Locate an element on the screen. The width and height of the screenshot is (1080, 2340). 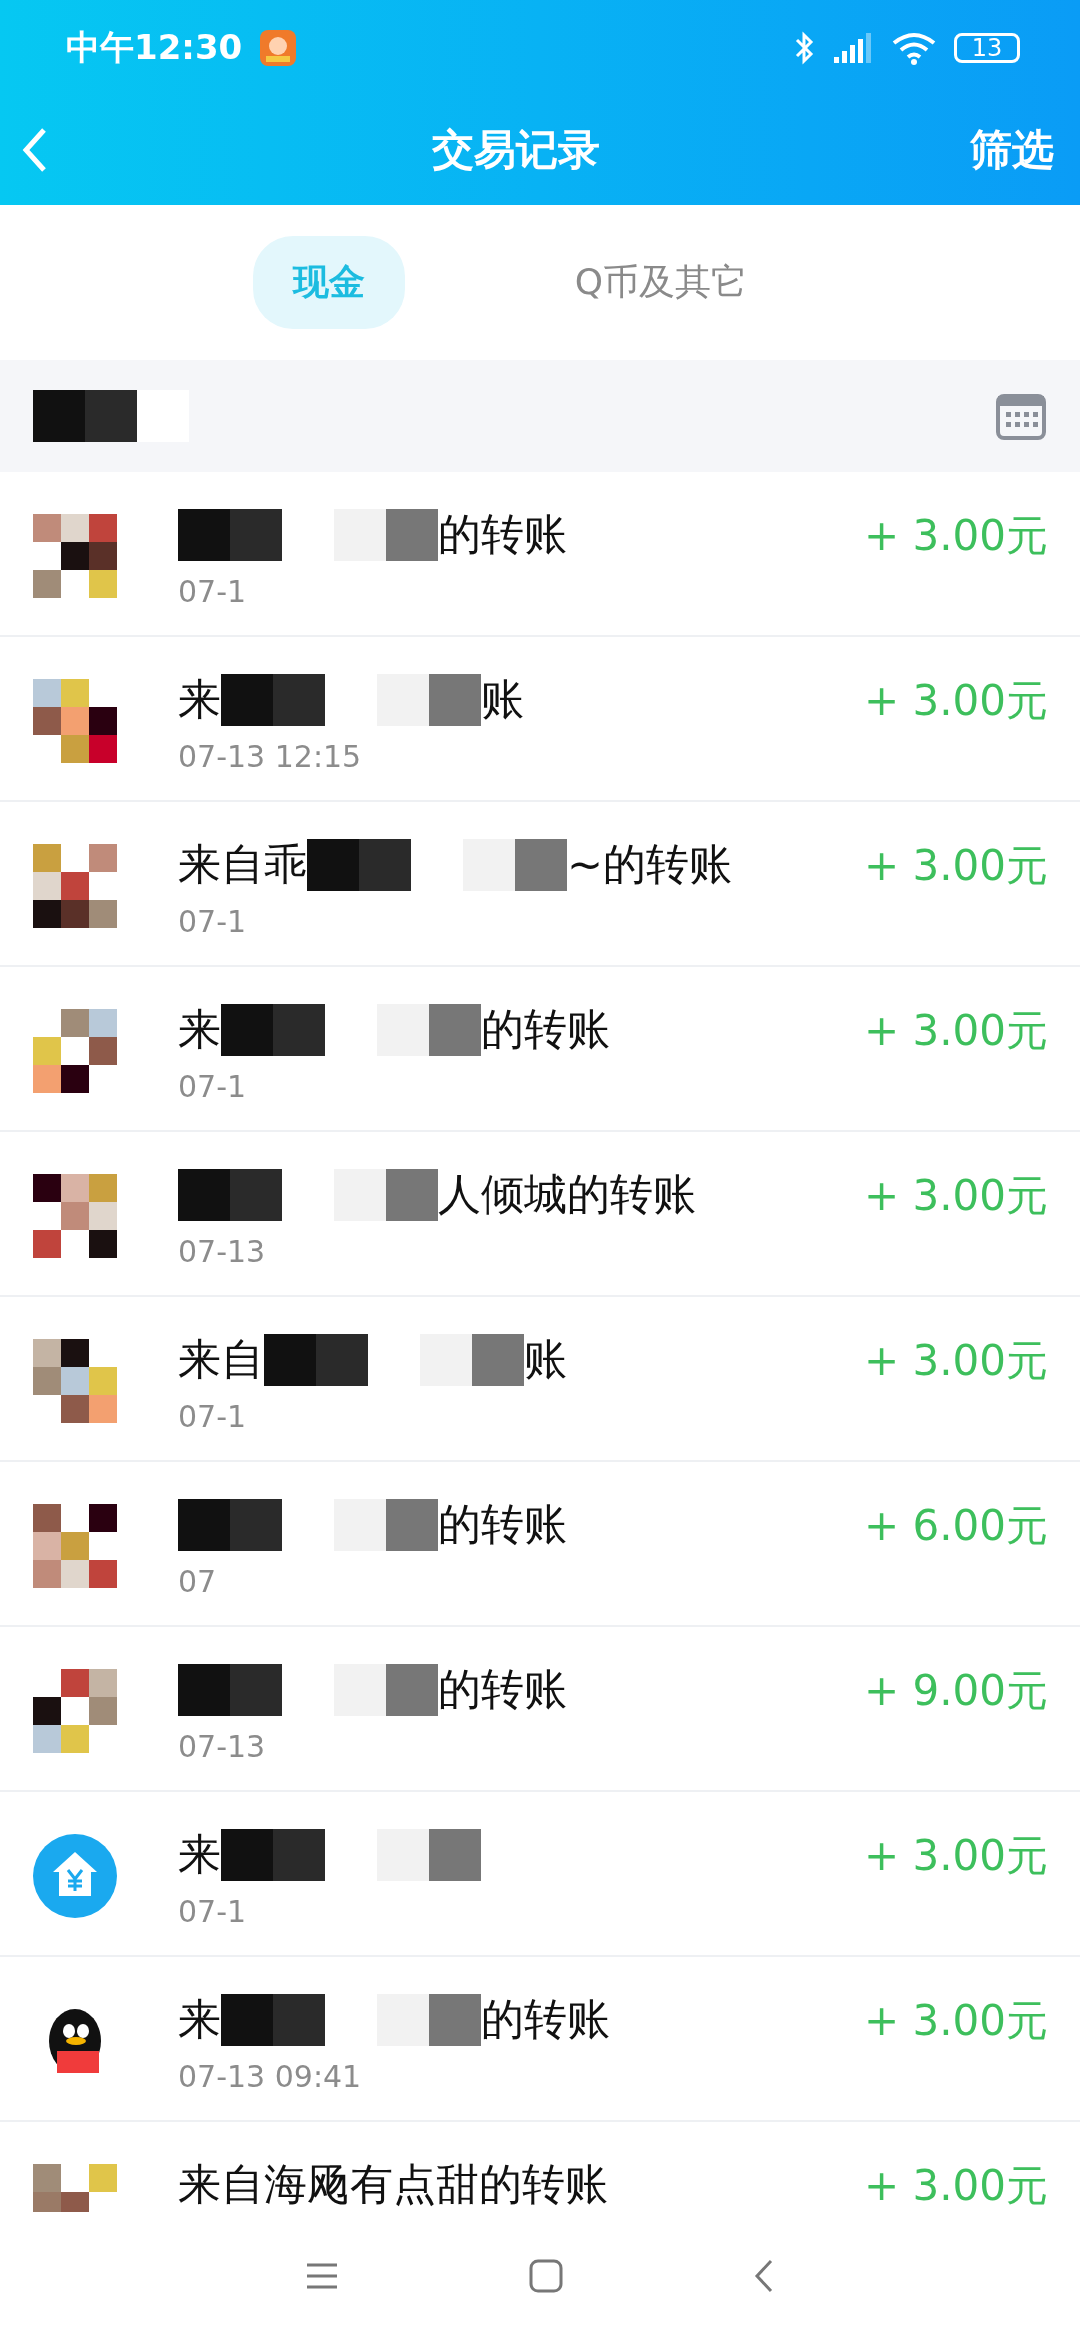
transaction-row: 来 账 07-13 12:15 + 3.00元 is located at coordinates (540, 719).